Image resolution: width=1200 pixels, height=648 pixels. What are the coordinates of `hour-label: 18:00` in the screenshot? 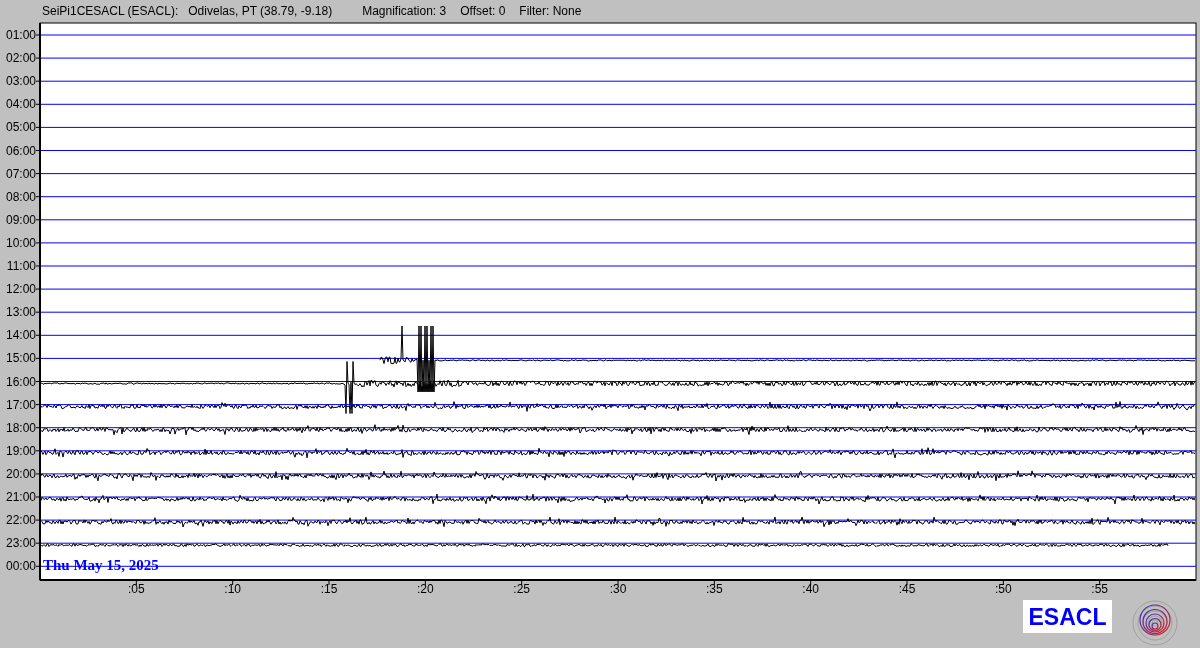 It's located at (20, 427).